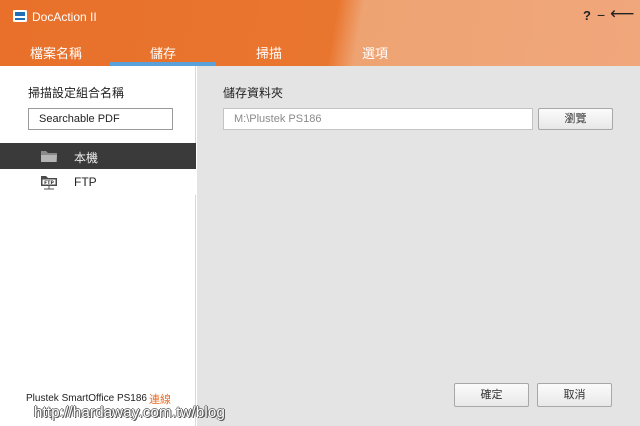  I want to click on folder-icon, so click(49, 156).